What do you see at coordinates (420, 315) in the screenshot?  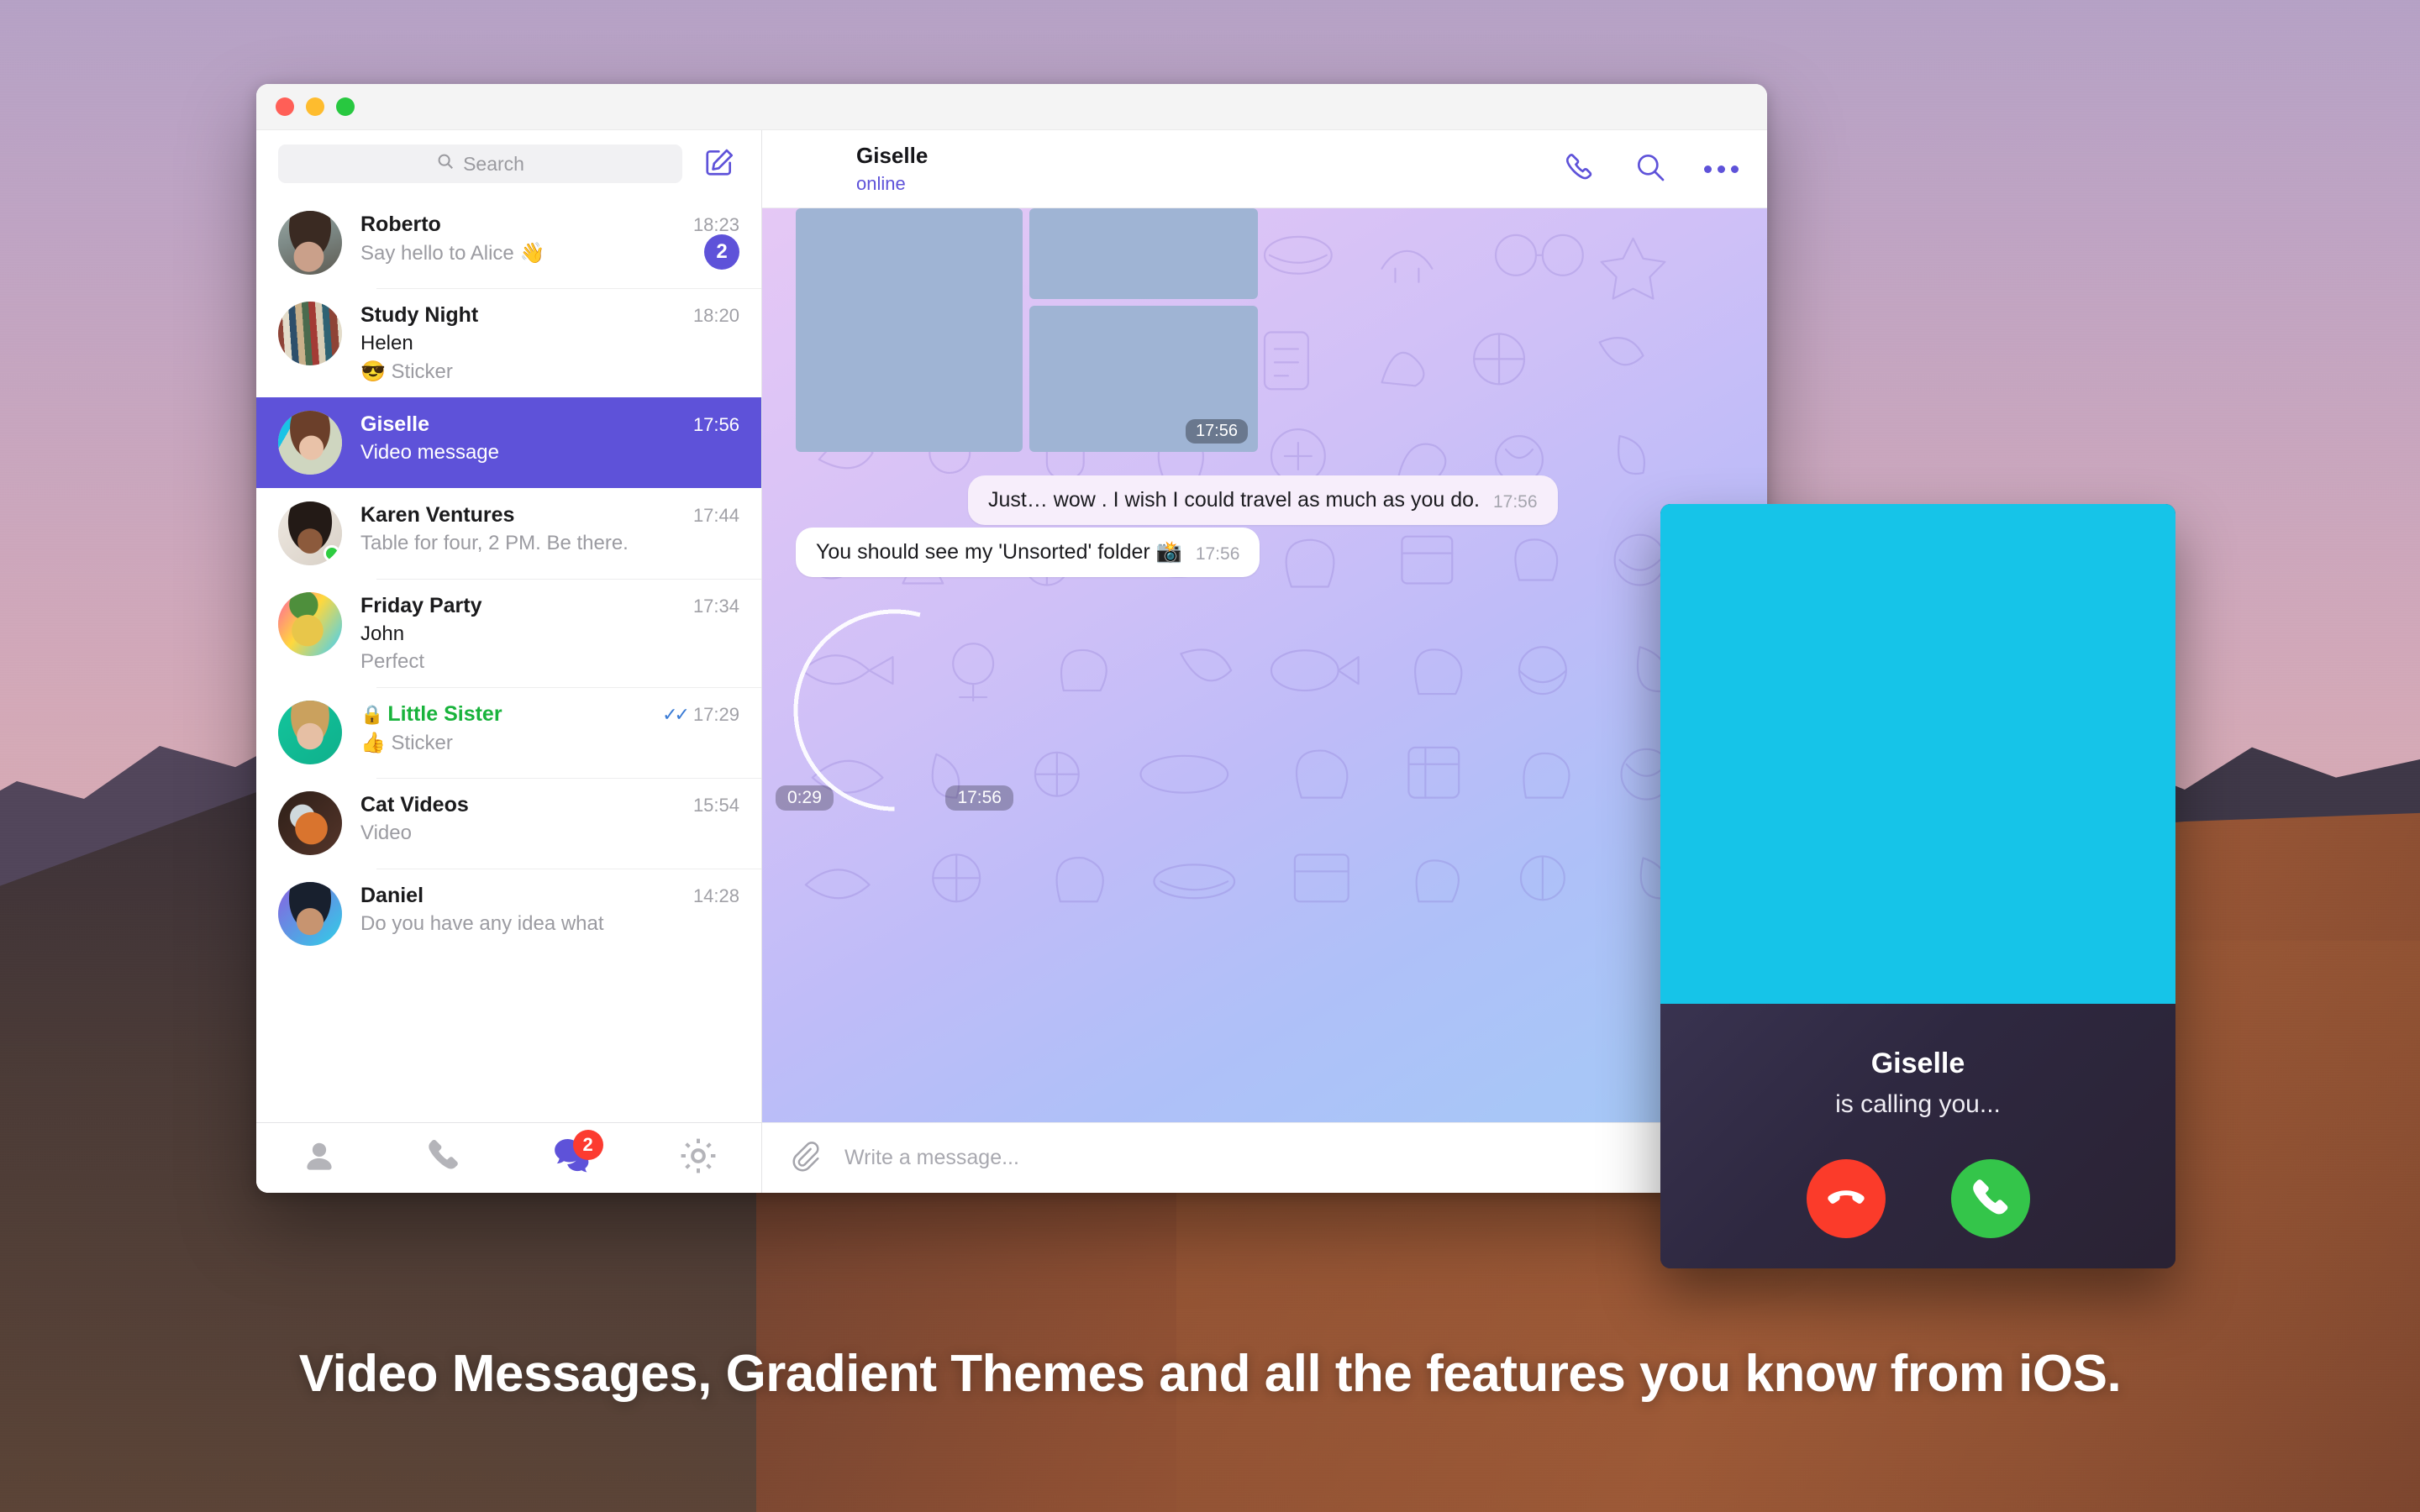 I see `chat-name: Study Night` at bounding box center [420, 315].